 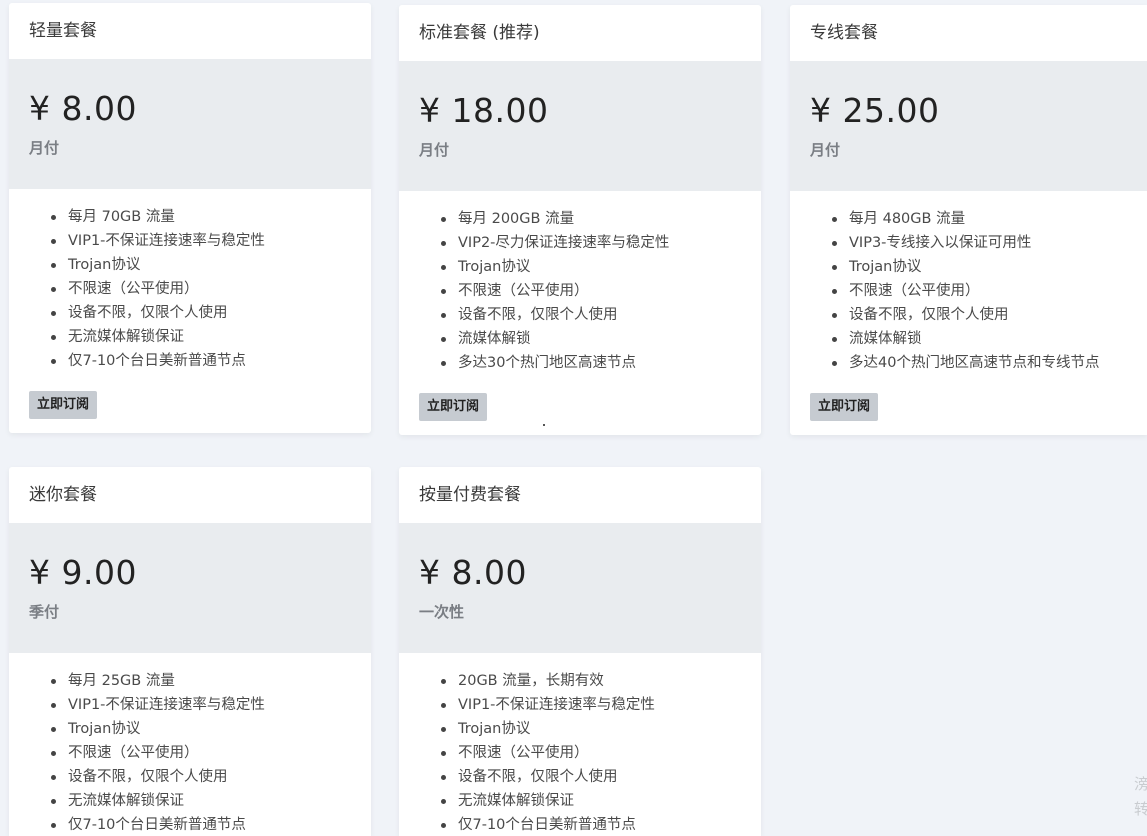 I want to click on price-block: ¥ 8.00 月付, so click(x=190, y=124).